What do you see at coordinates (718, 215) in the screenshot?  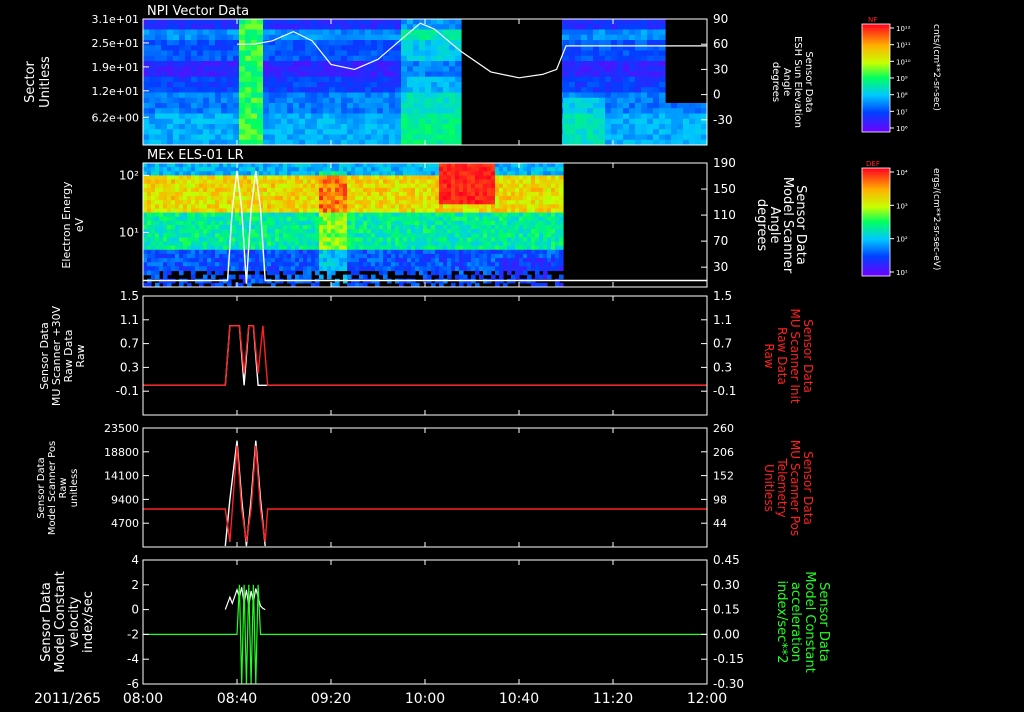 I see `els-y2ticks: 1901501107030` at bounding box center [718, 215].